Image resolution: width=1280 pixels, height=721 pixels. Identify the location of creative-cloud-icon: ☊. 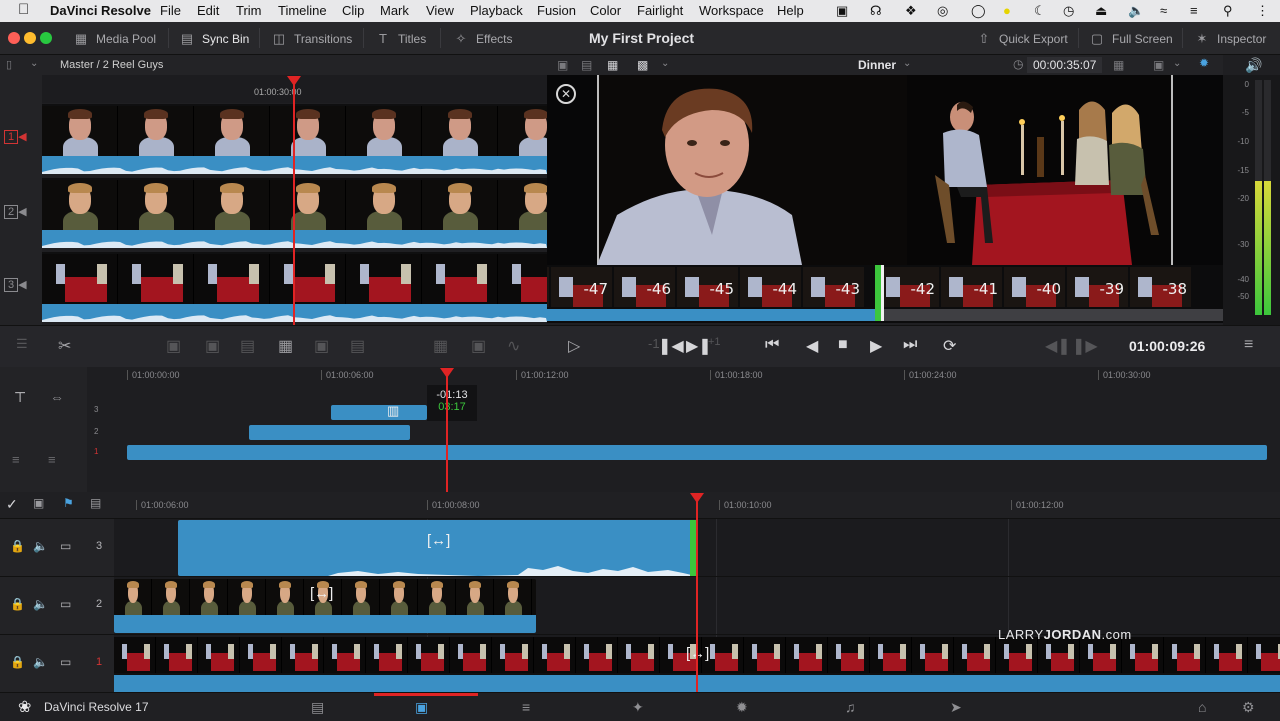
(876, 11).